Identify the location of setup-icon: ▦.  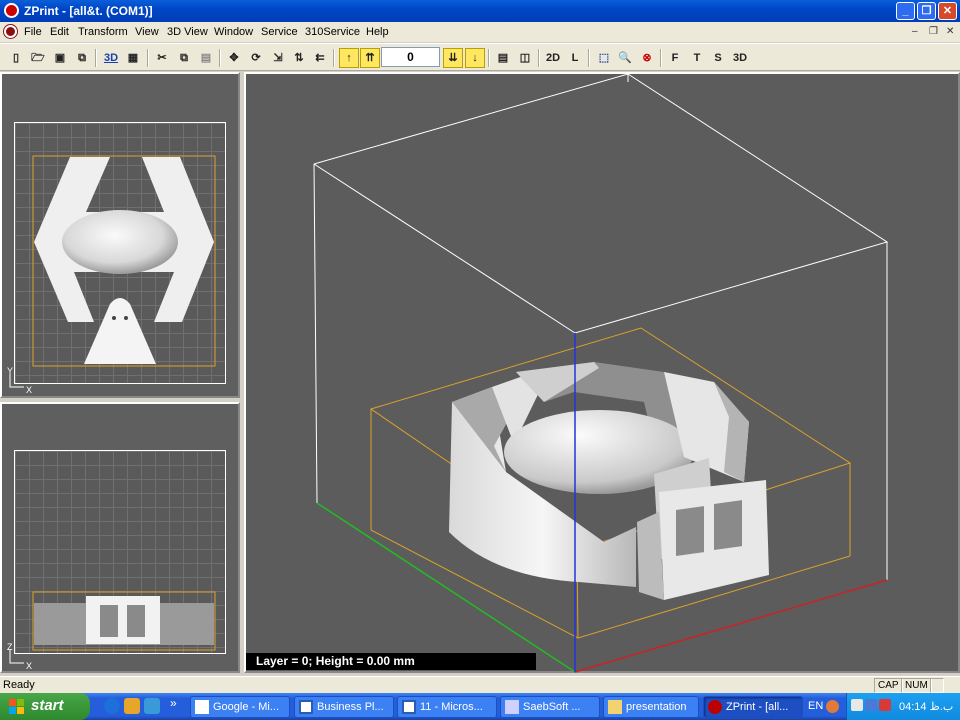
(133, 58).